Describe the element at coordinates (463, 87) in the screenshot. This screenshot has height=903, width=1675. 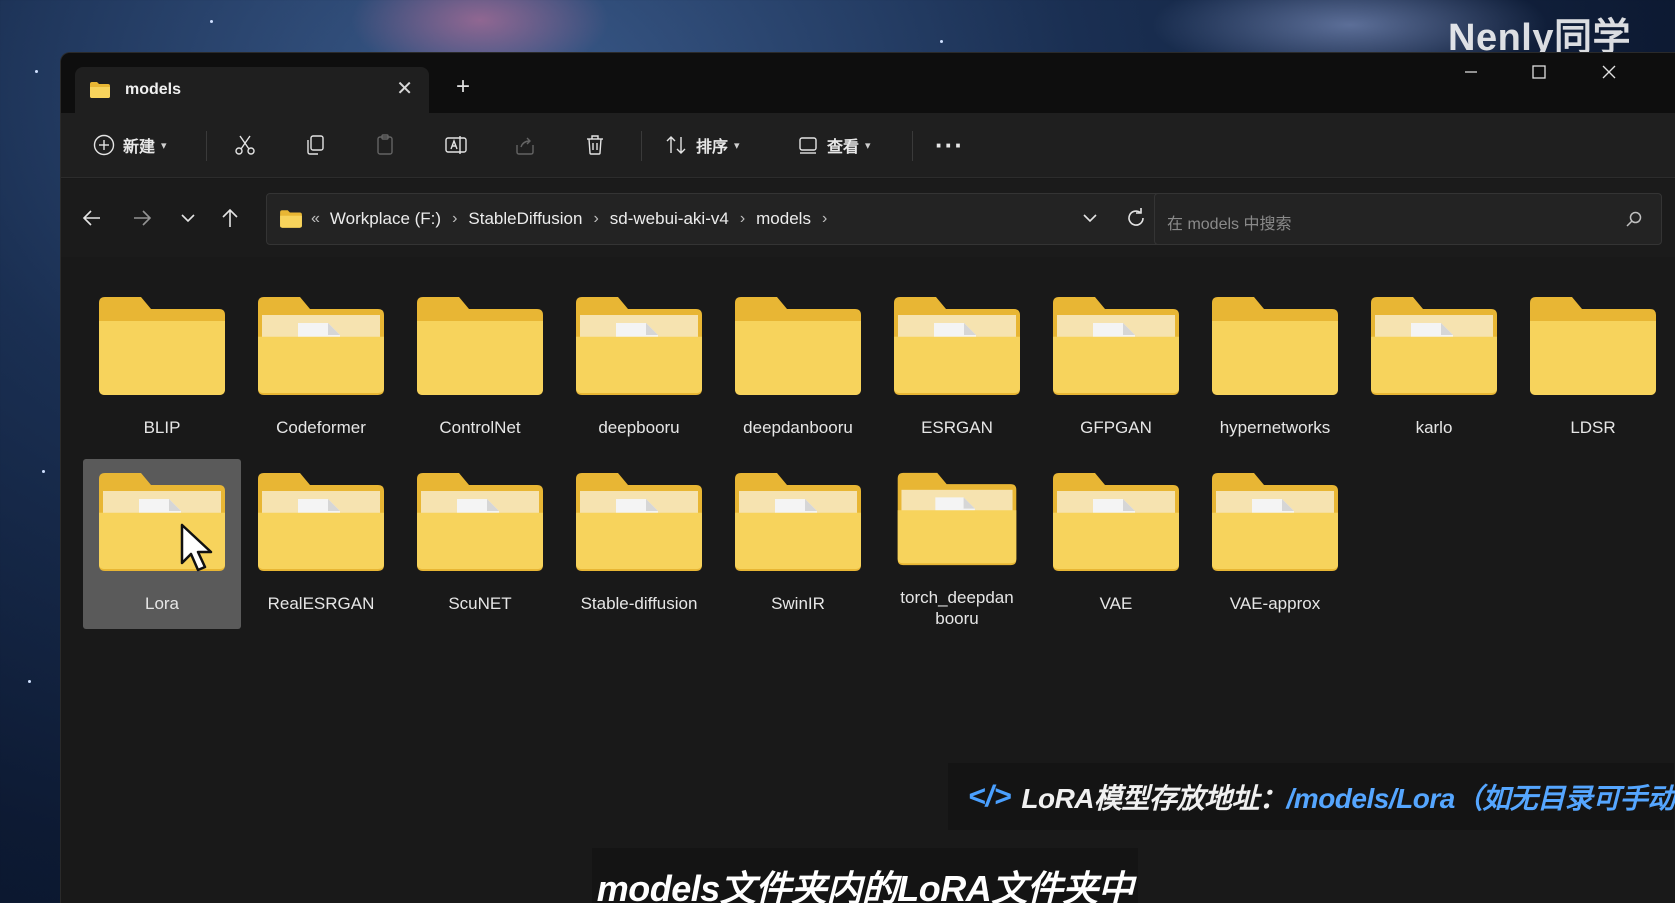
I see `new-tab-button: +` at that location.